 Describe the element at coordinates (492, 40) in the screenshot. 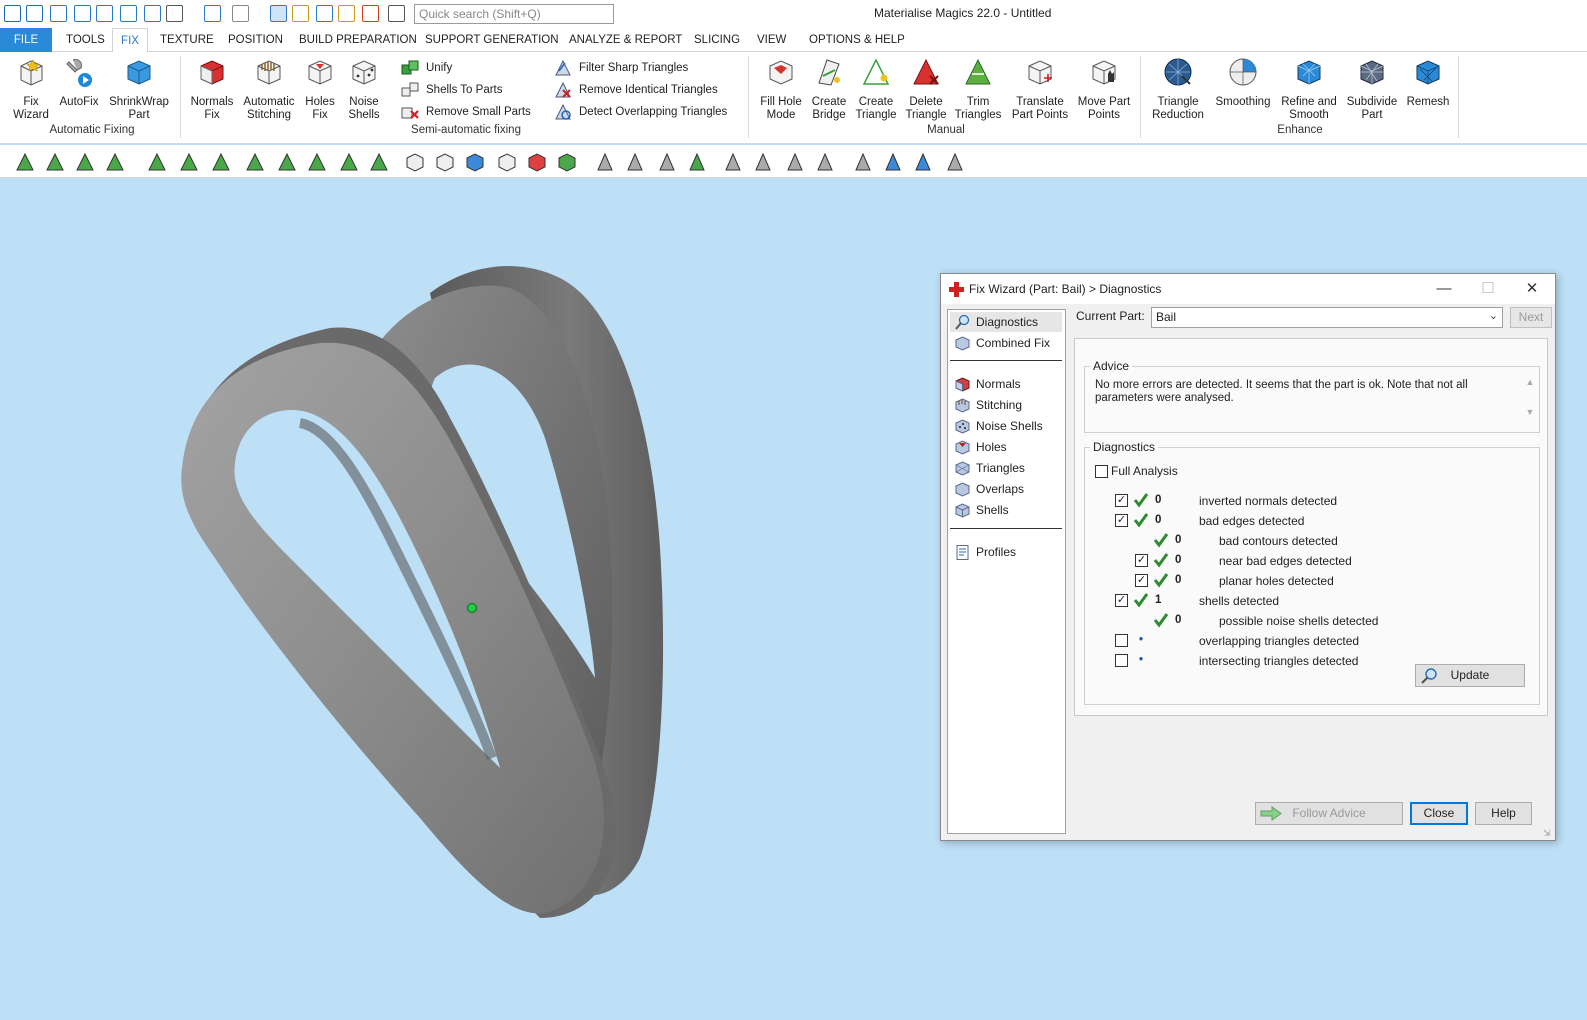

I see `tab-support-generation: SUPPORT GENERATION` at that location.